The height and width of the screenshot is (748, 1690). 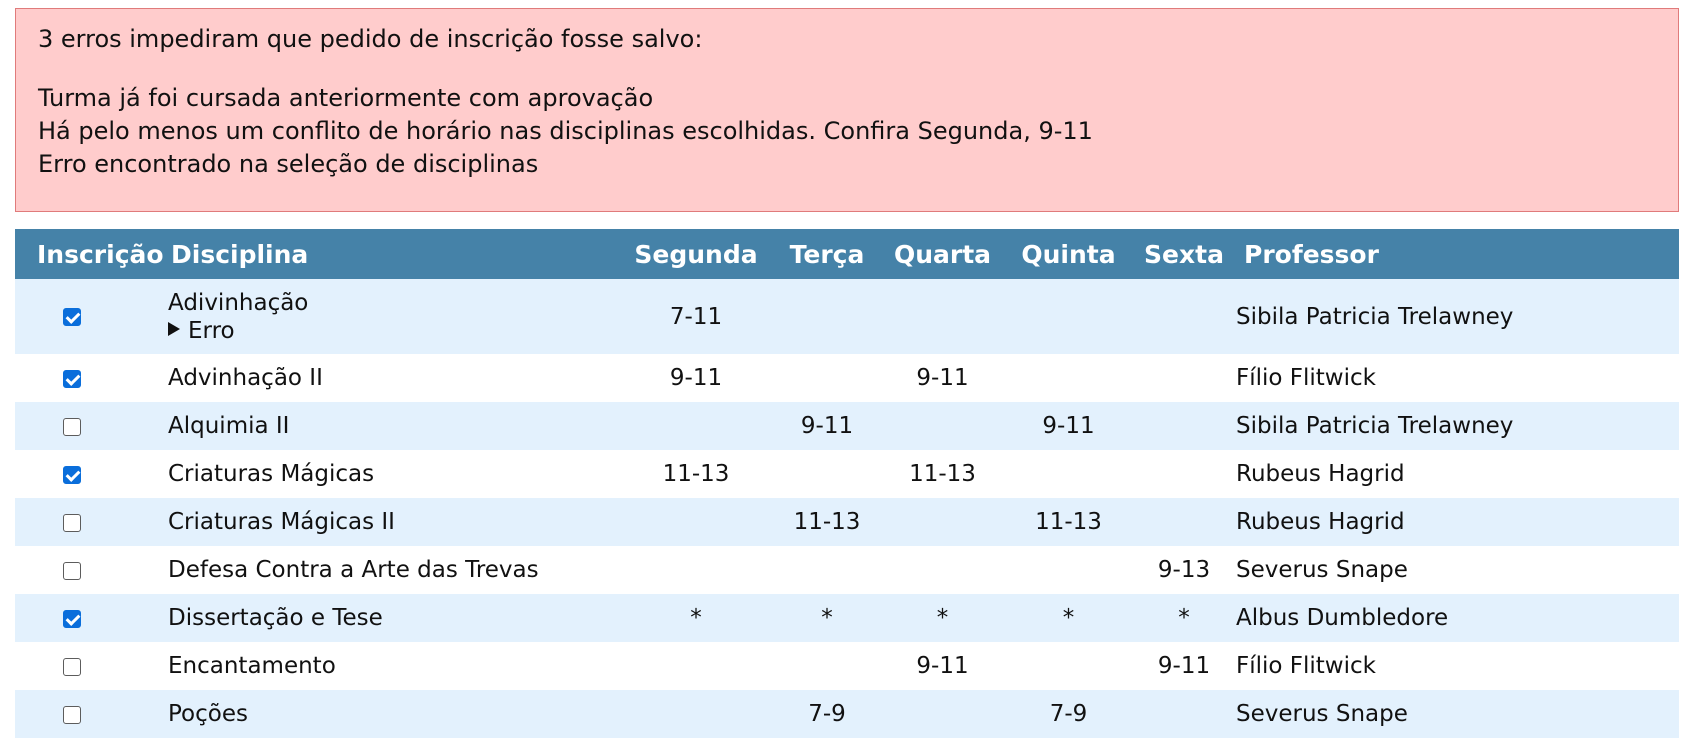 I want to click on error-details-toggle: Erro, so click(x=393, y=331).